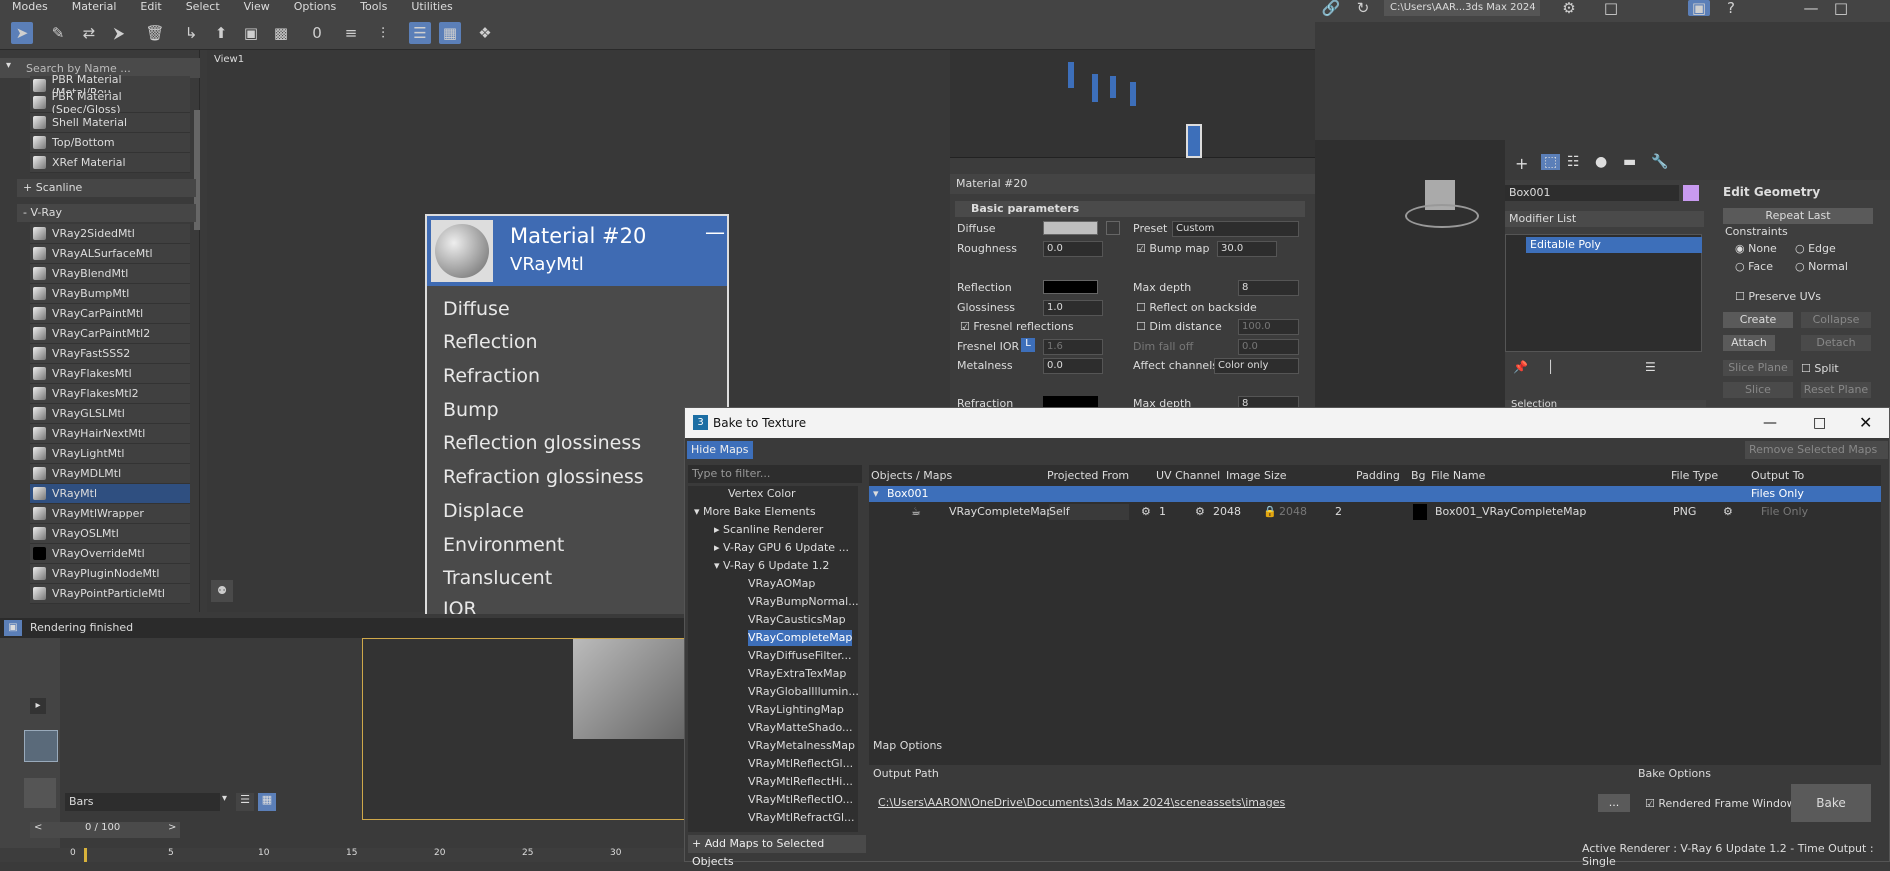 The width and height of the screenshot is (1890, 871). Describe the element at coordinates (110, 454) in the screenshot. I see `list-item: VRayLightMtl` at that location.